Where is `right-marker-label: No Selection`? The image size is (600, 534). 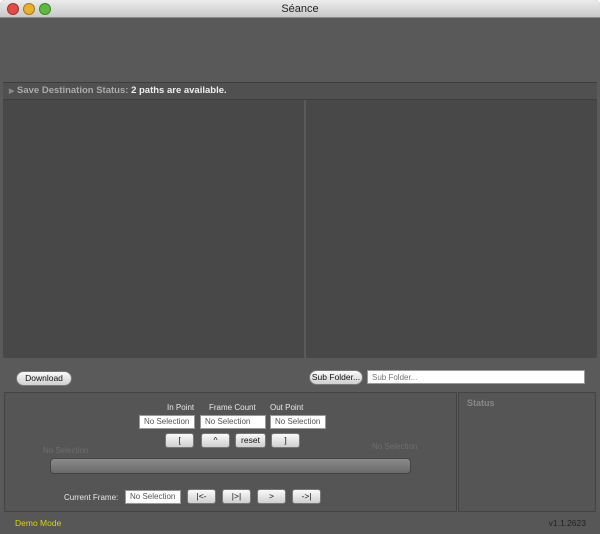 right-marker-label: No Selection is located at coordinates (395, 446).